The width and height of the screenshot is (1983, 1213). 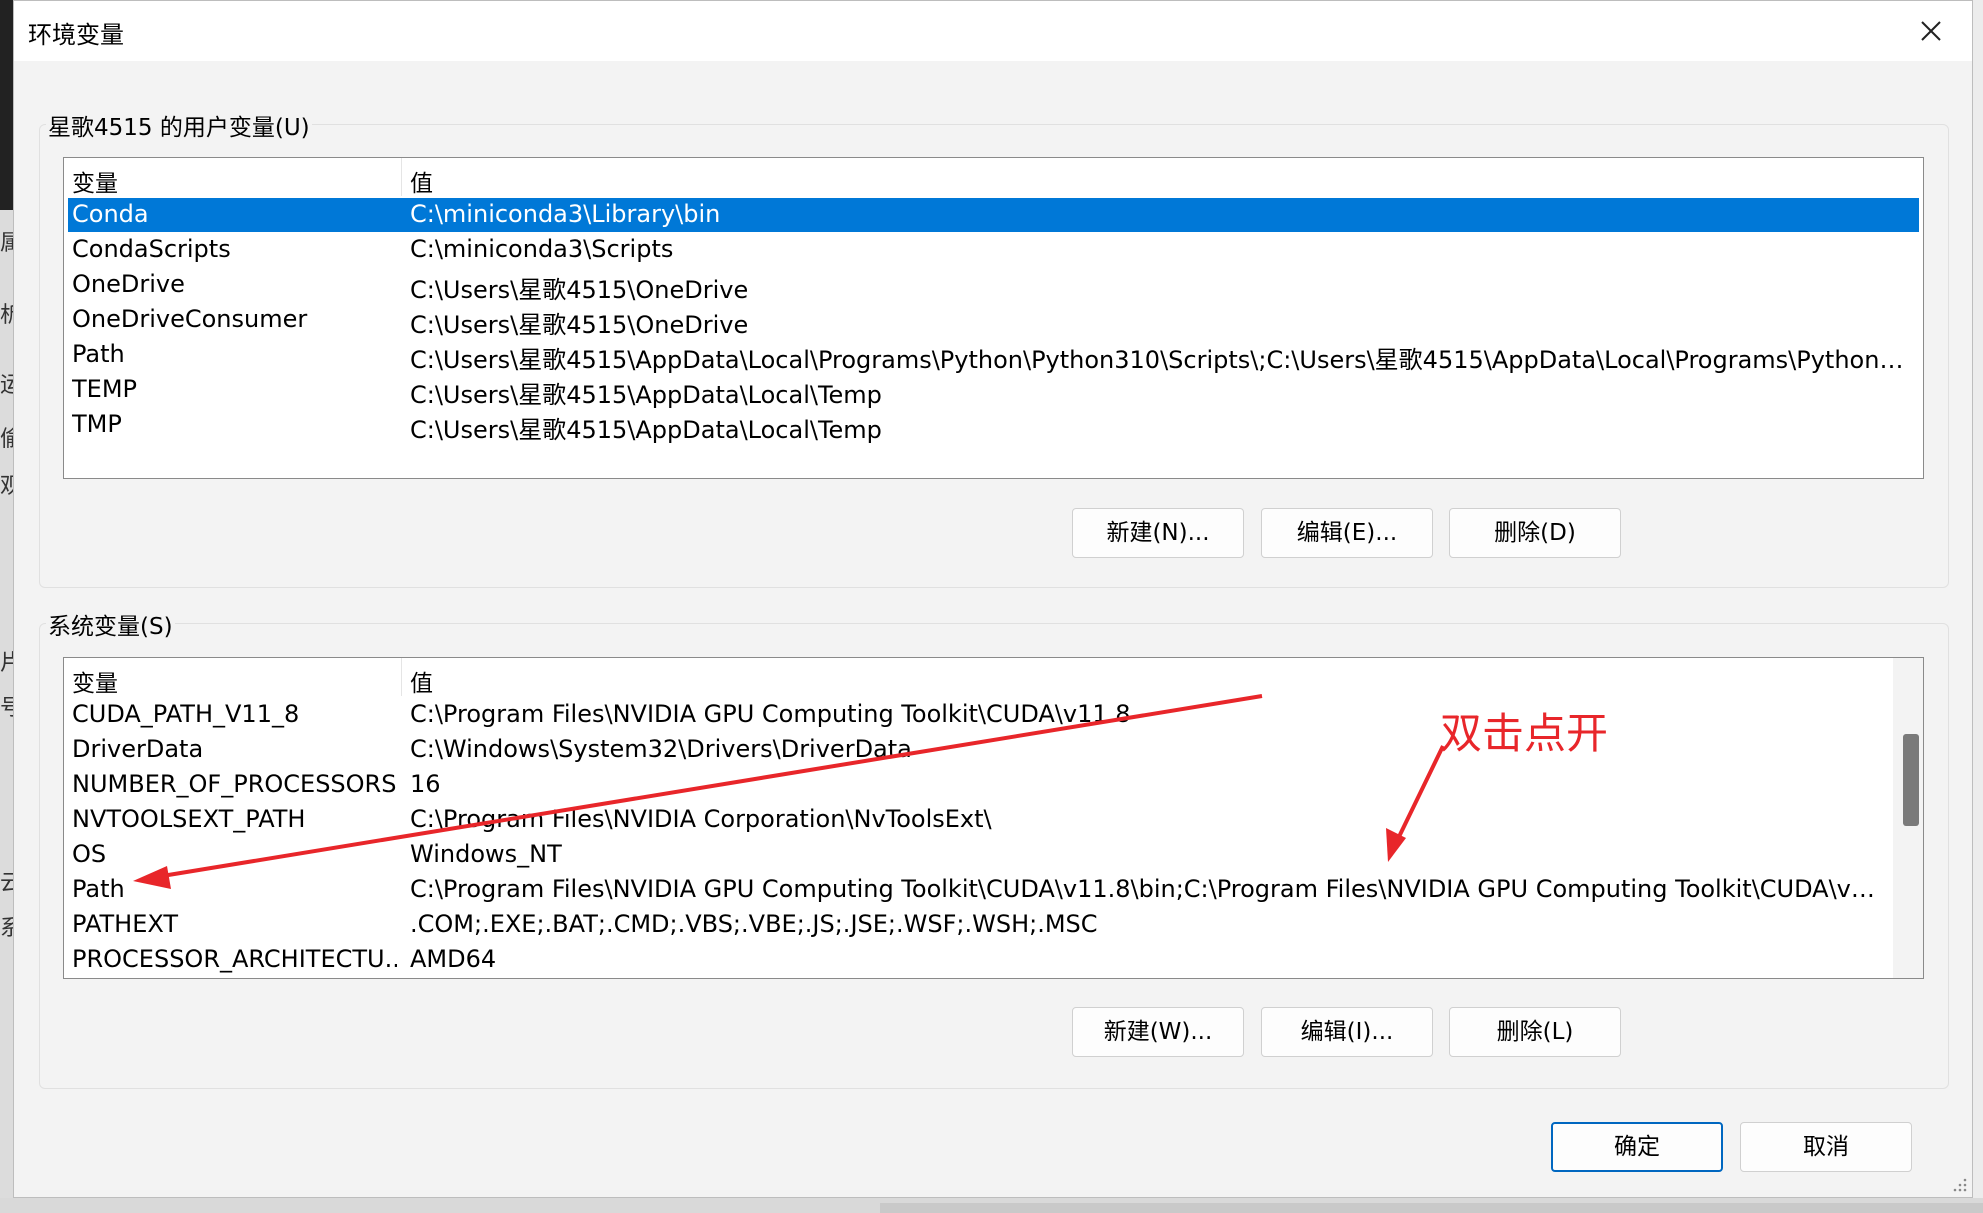 I want to click on close-icon, so click(x=1931, y=31).